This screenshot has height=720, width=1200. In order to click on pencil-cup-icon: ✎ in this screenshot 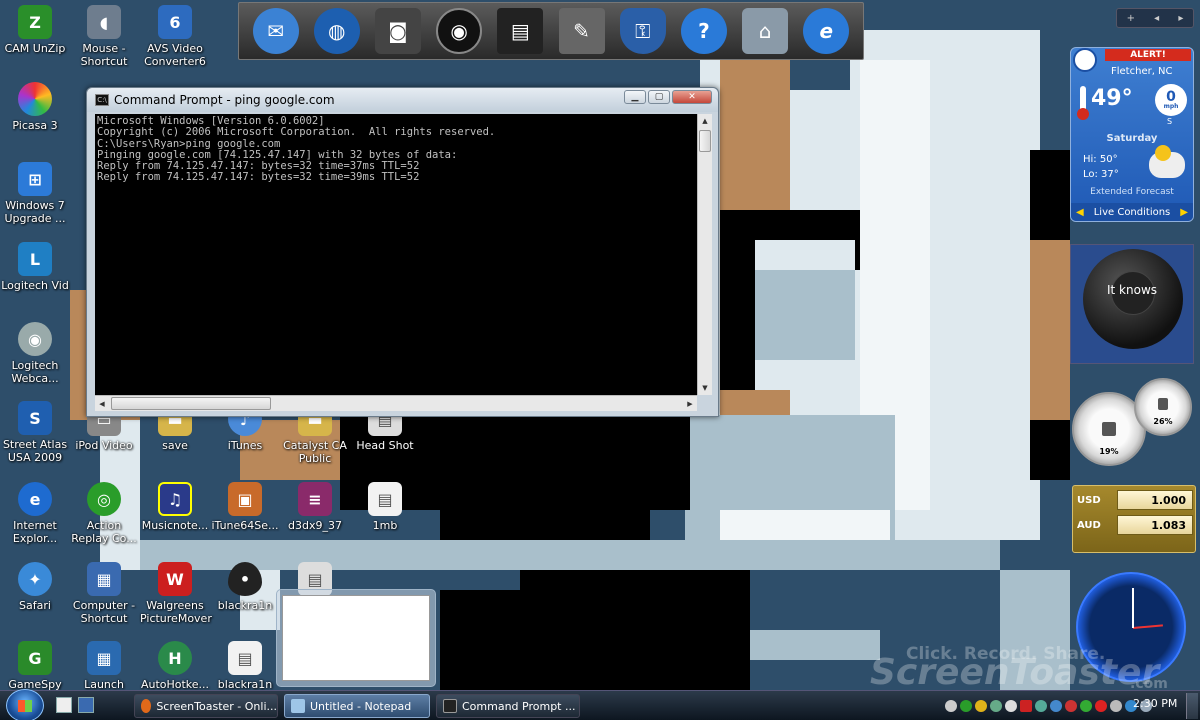, I will do `click(581, 31)`.